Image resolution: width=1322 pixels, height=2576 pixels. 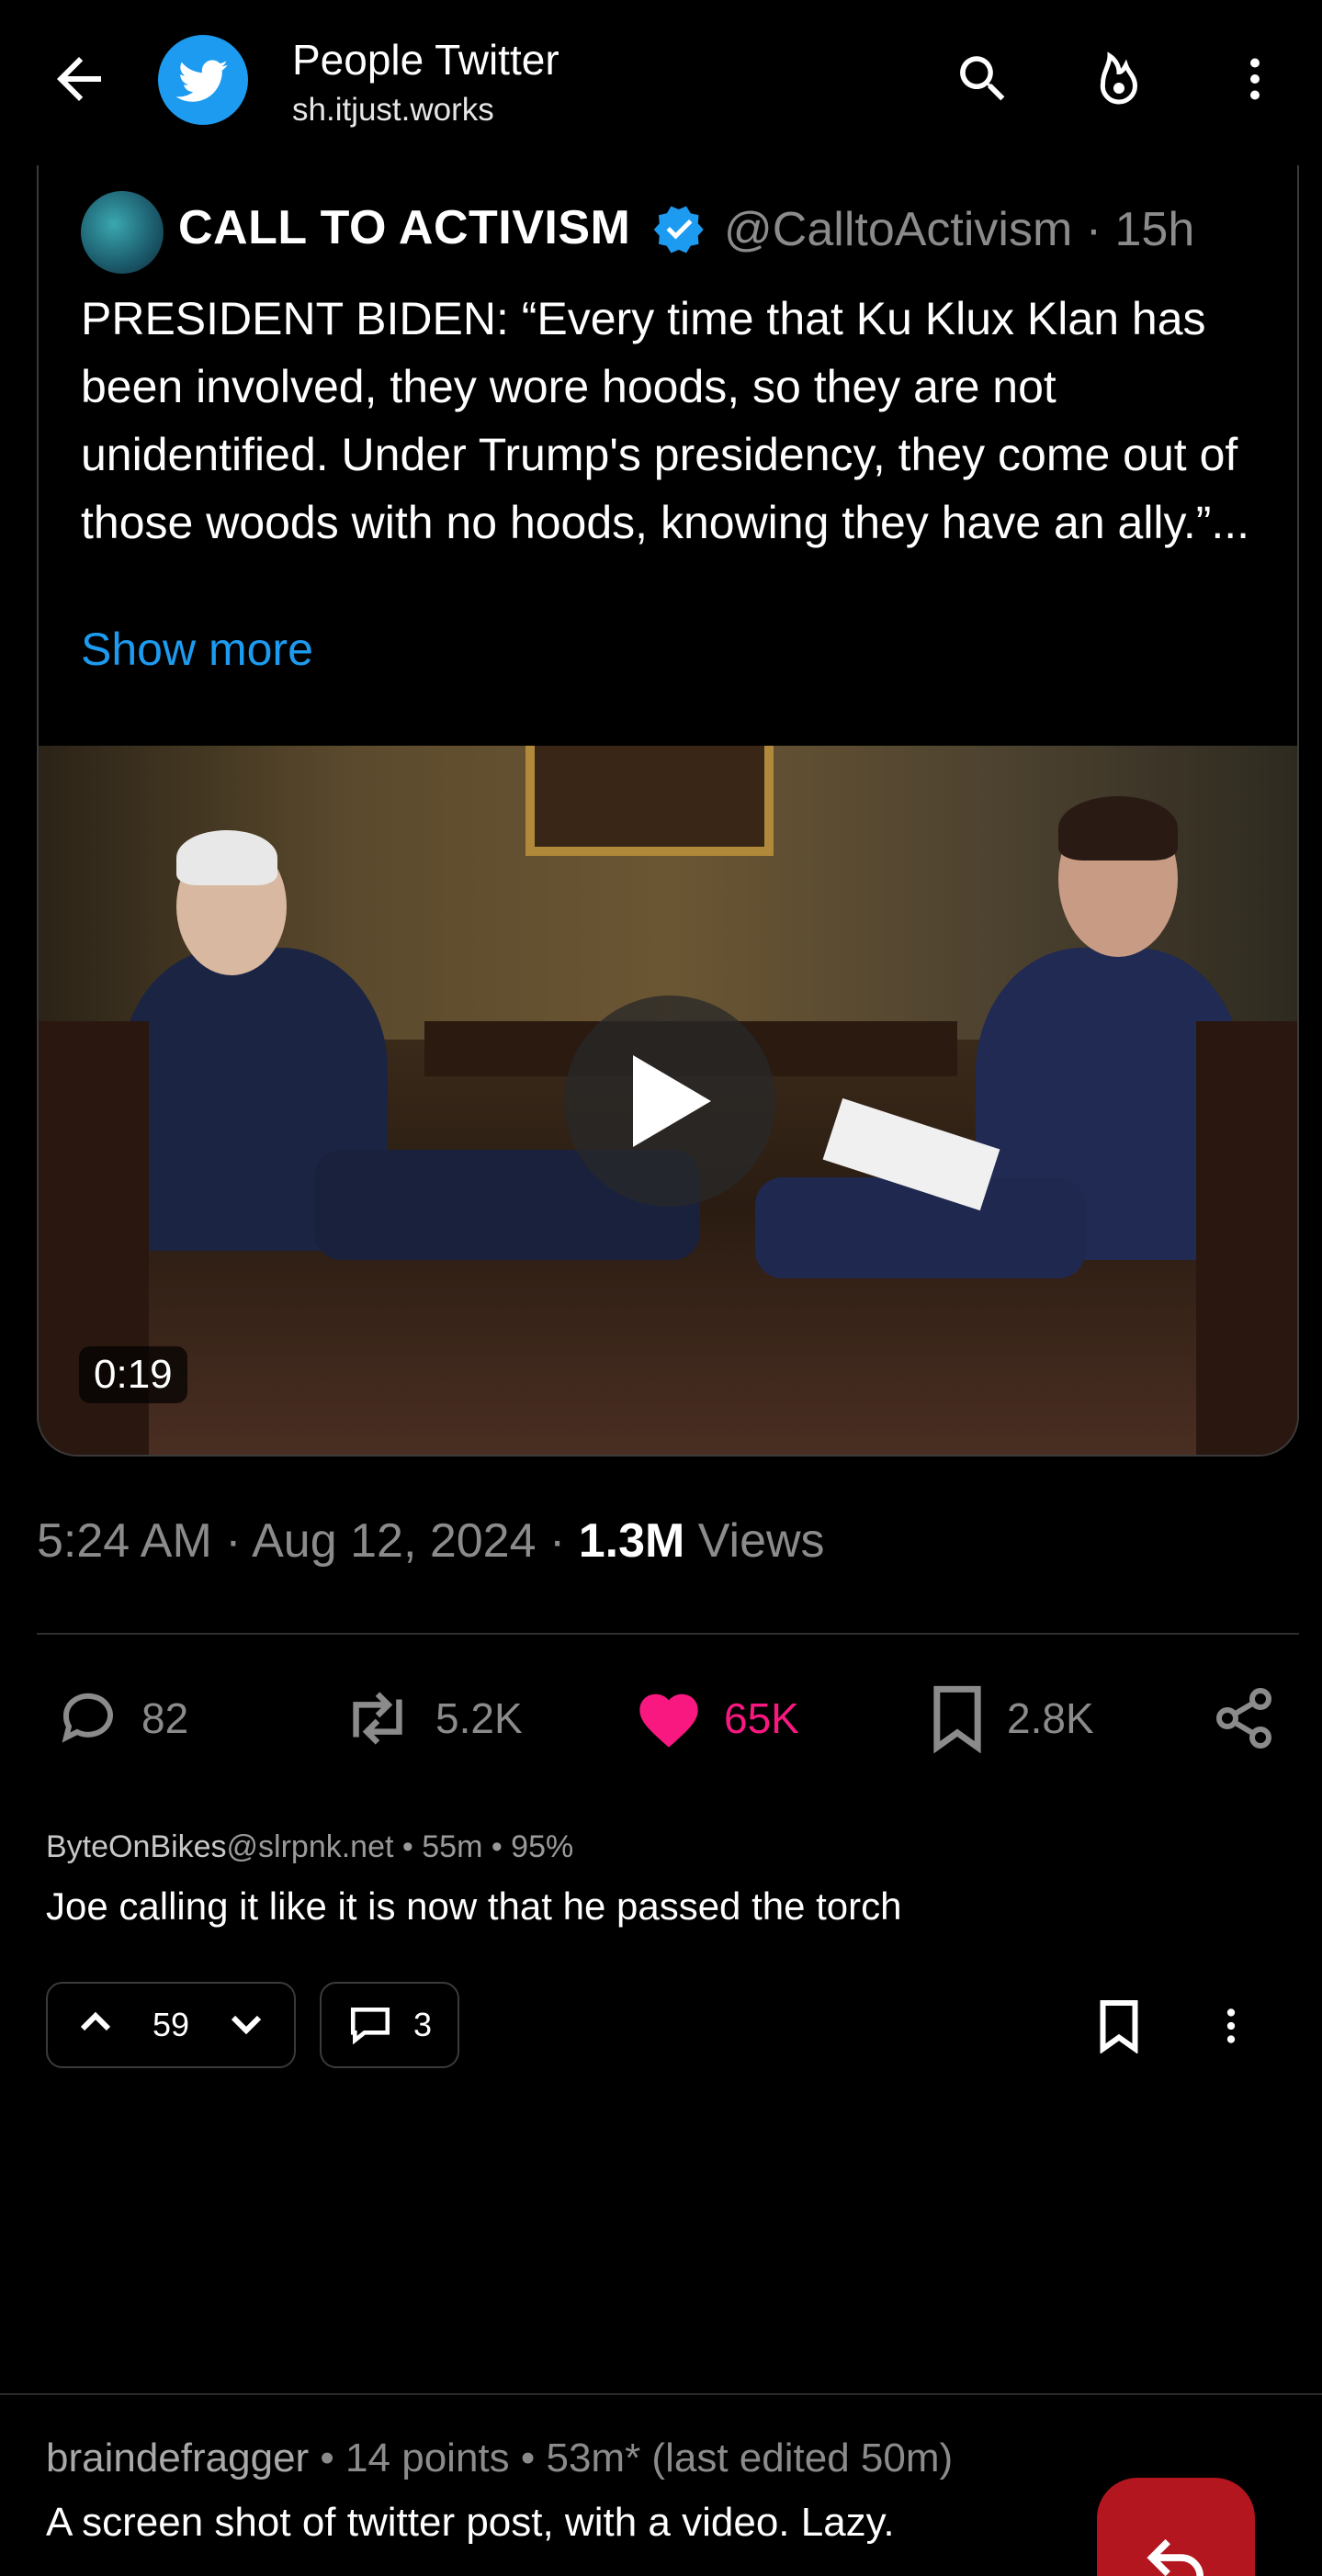 I want to click on search-button, so click(x=983, y=79).